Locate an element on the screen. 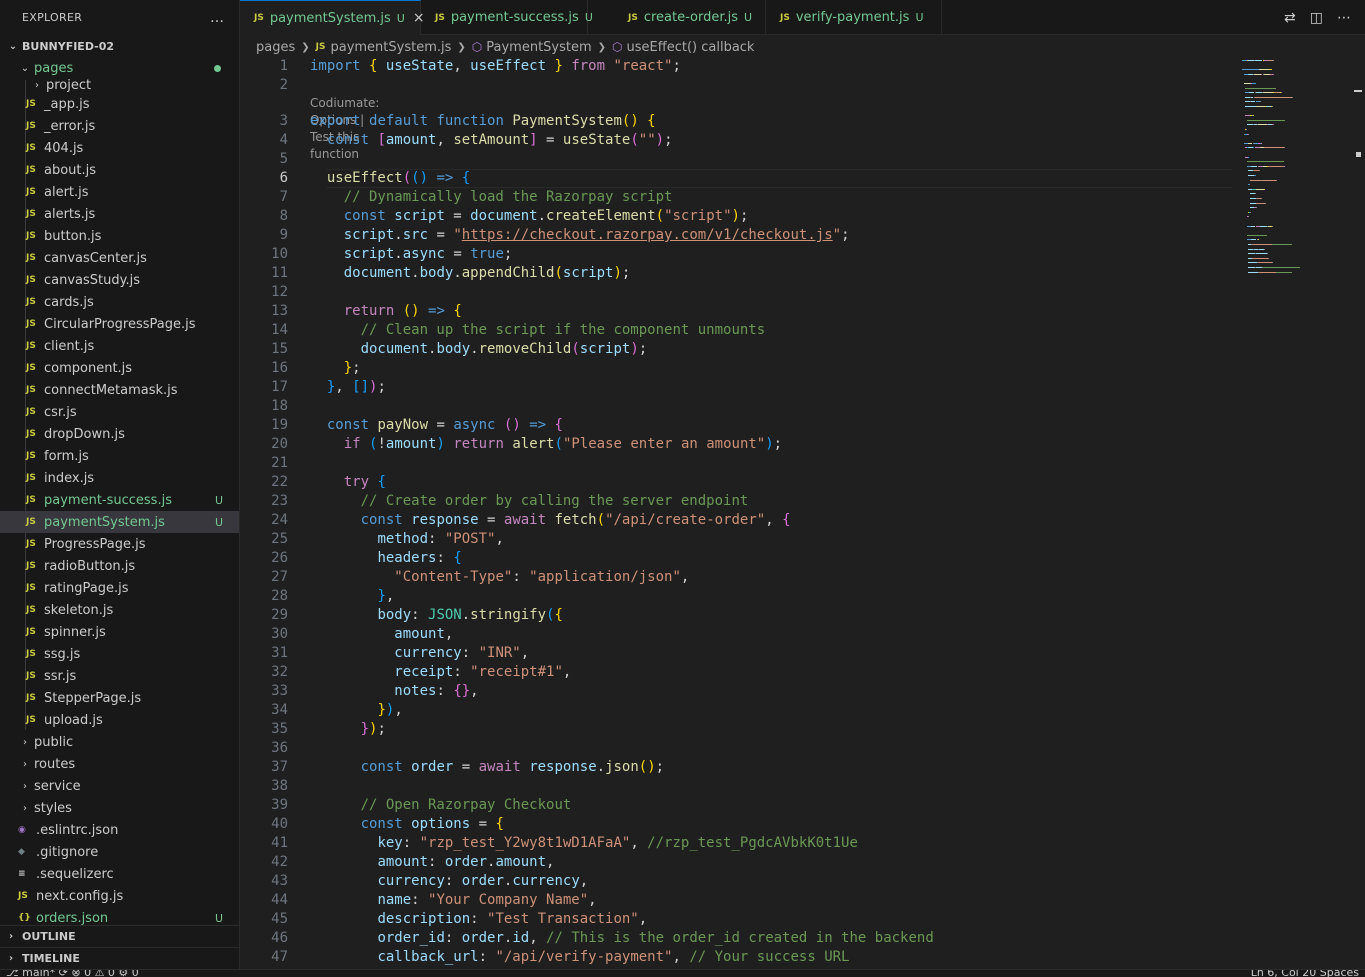  file-item: JS upload.js is located at coordinates (119, 720).